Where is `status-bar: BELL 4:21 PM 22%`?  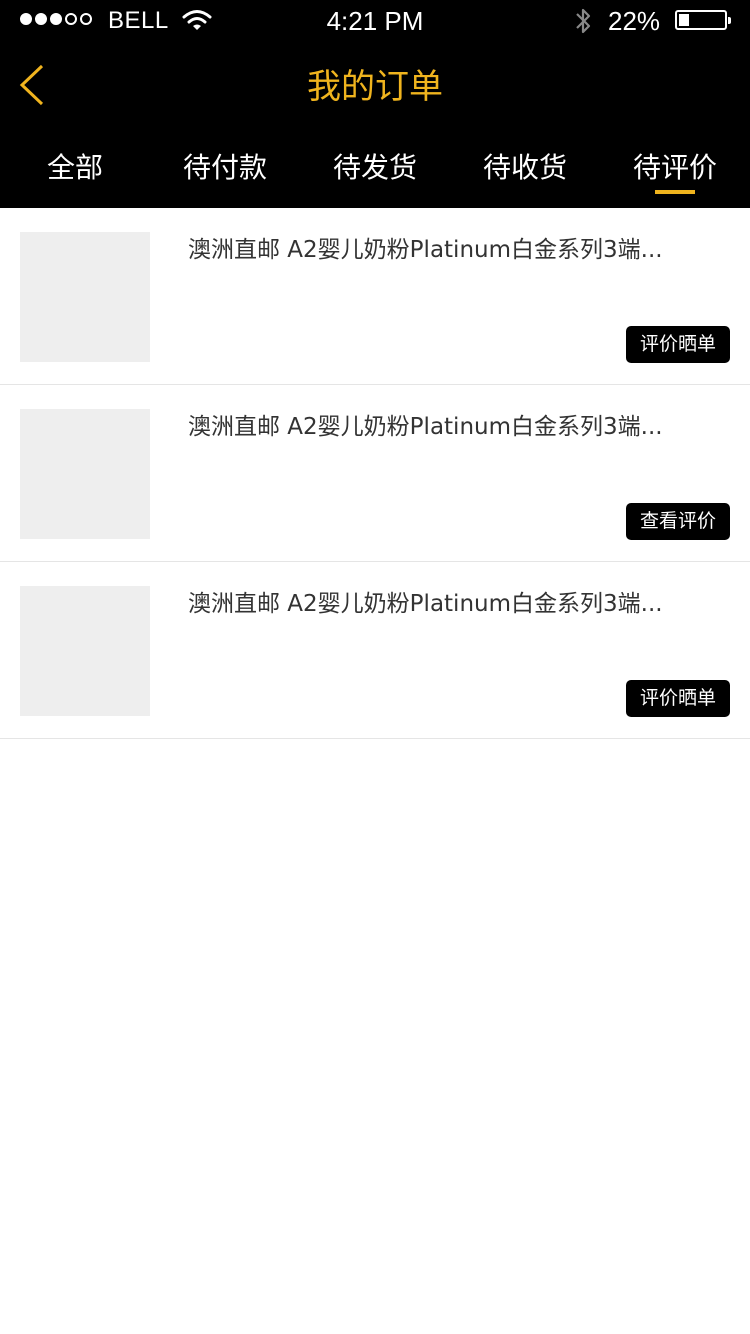
status-bar: BELL 4:21 PM 22% is located at coordinates (375, 20).